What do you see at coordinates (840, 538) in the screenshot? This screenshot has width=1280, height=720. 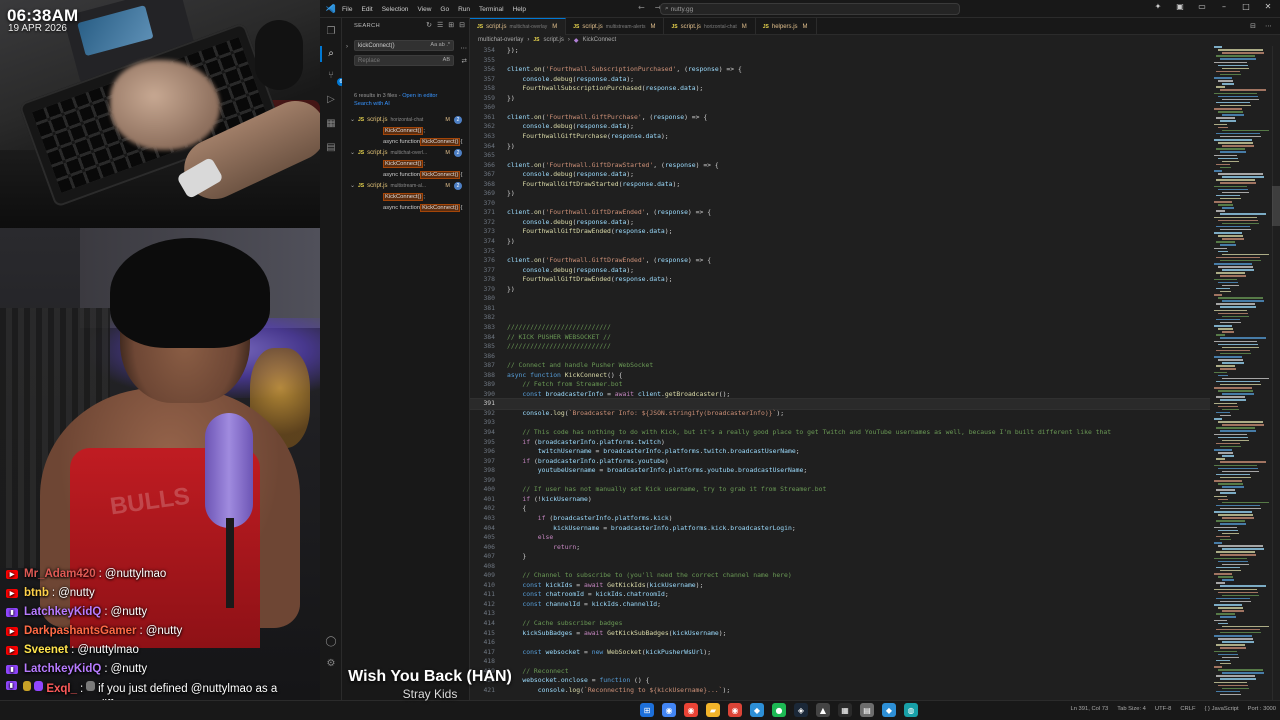 I see `code-line: 405 else` at bounding box center [840, 538].